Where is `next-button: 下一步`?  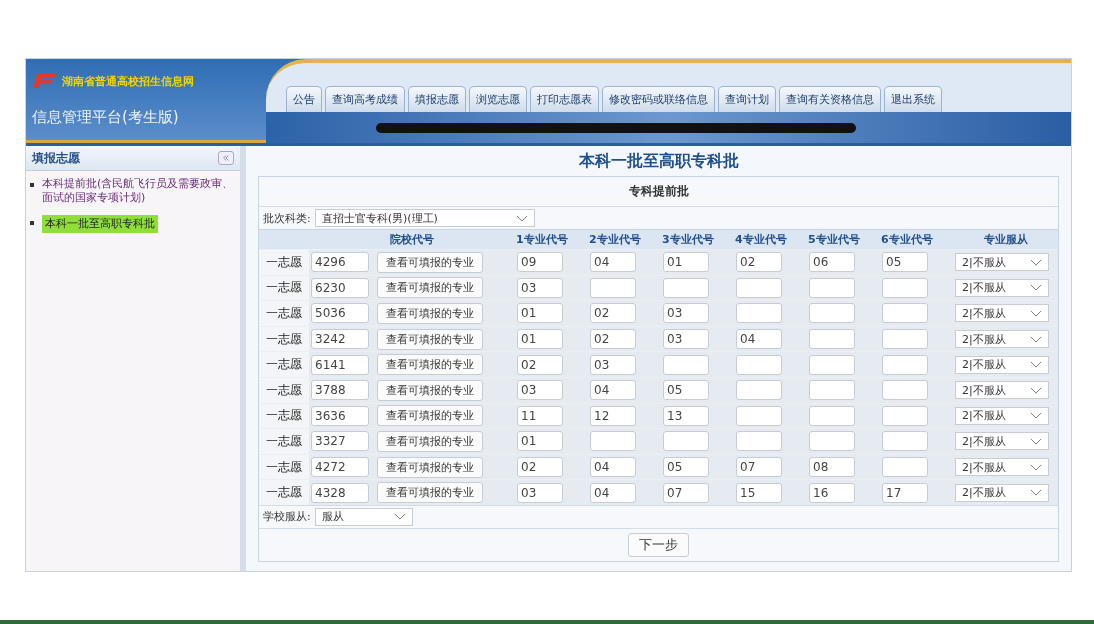
next-button: 下一步 is located at coordinates (658, 544).